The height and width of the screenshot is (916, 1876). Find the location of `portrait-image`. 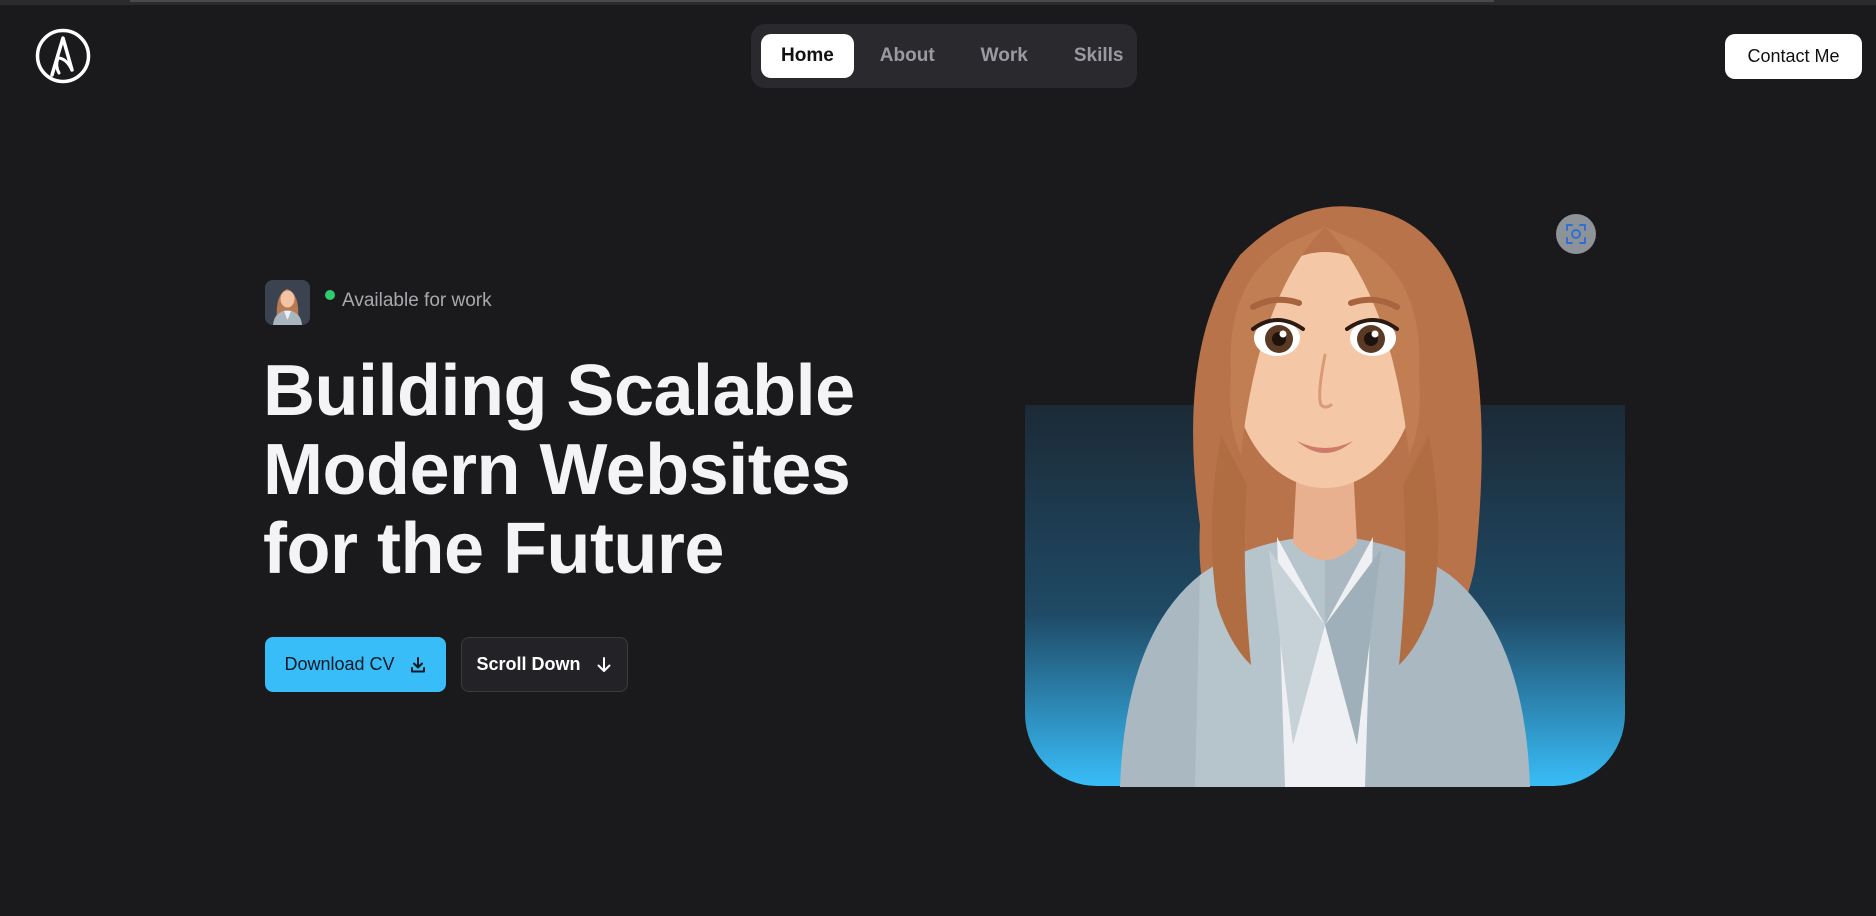

portrait-image is located at coordinates (1325, 496).